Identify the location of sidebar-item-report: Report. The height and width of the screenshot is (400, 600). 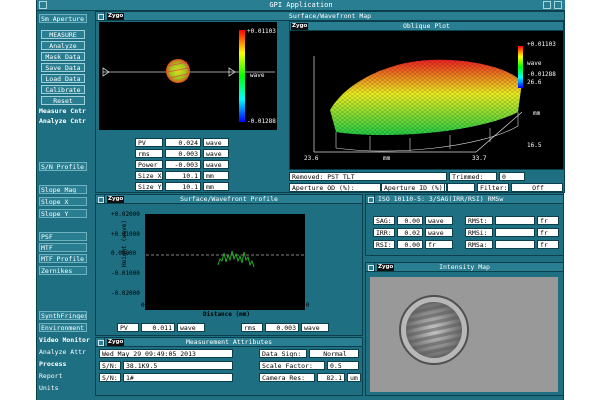
(50, 376).